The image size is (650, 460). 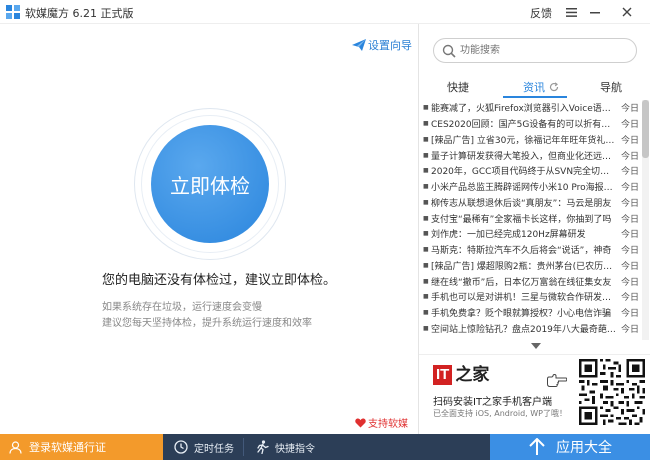 I want to click on upload-arrow-icon, so click(x=537, y=446).